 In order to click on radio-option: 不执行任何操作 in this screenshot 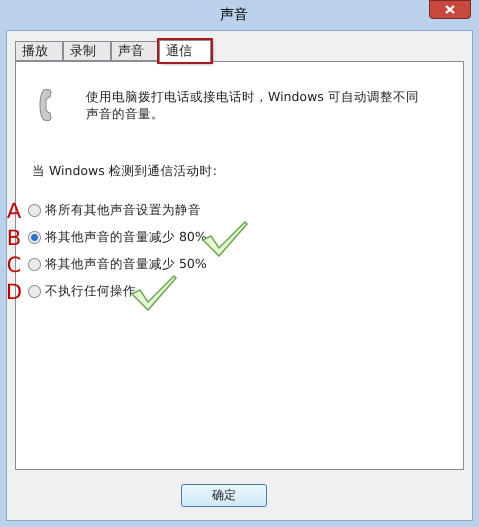, I will do `click(82, 292)`.